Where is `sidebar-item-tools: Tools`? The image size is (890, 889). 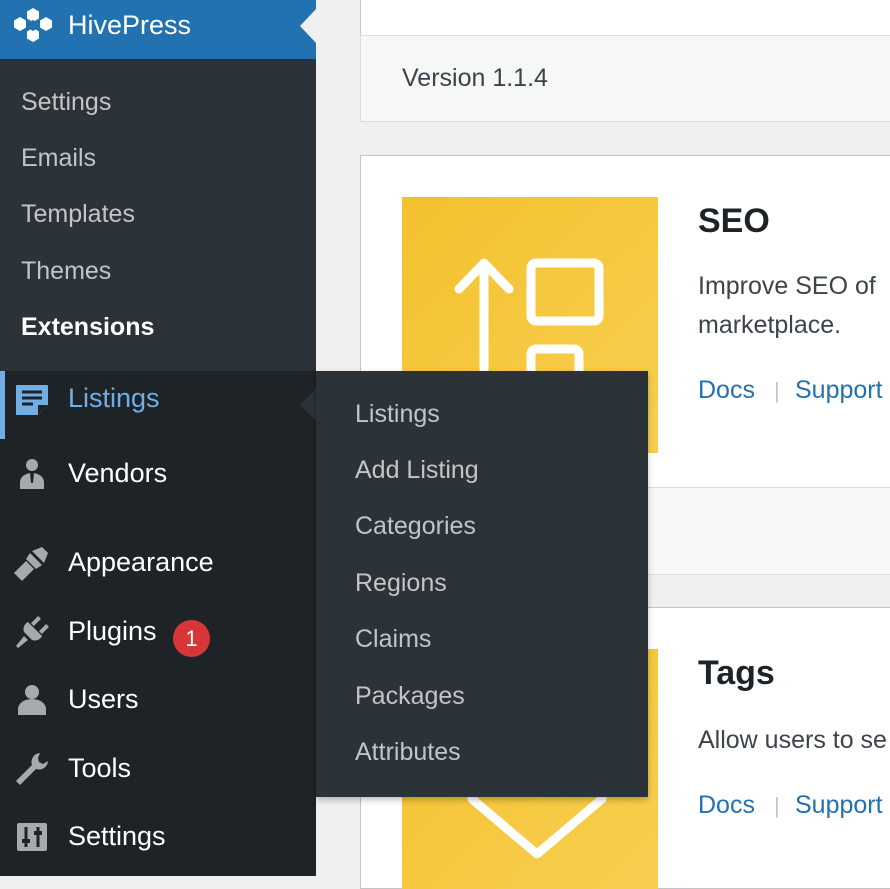 sidebar-item-tools: Tools is located at coordinates (158, 769).